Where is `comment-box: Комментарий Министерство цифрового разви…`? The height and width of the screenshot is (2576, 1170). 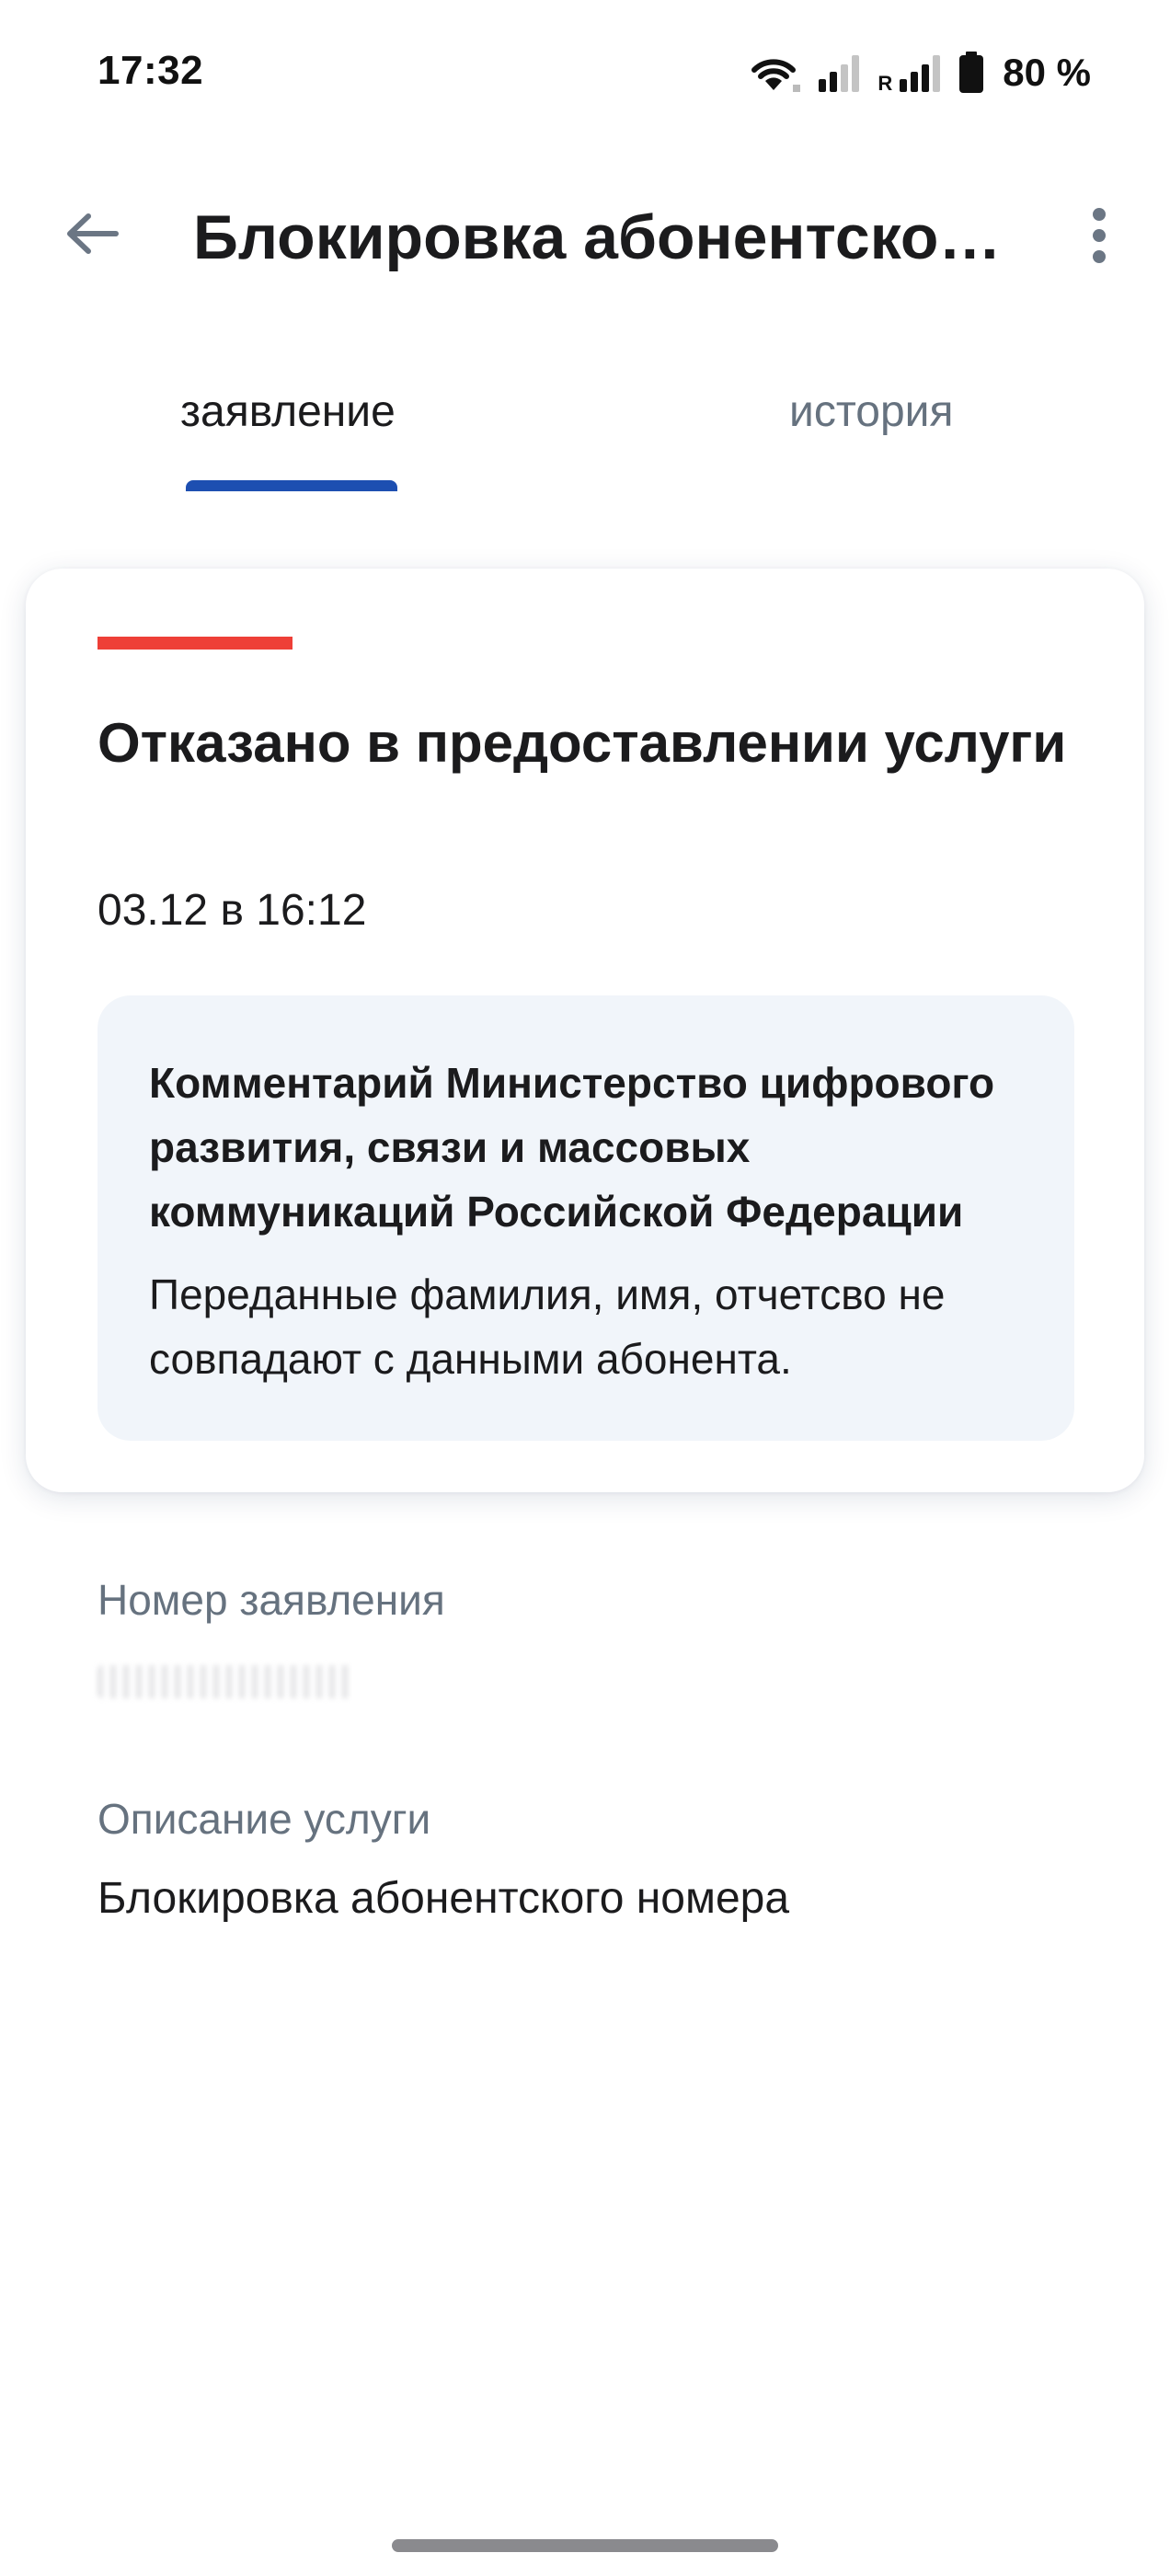 comment-box: Комментарий Министерство цифрового разви… is located at coordinates (586, 1218).